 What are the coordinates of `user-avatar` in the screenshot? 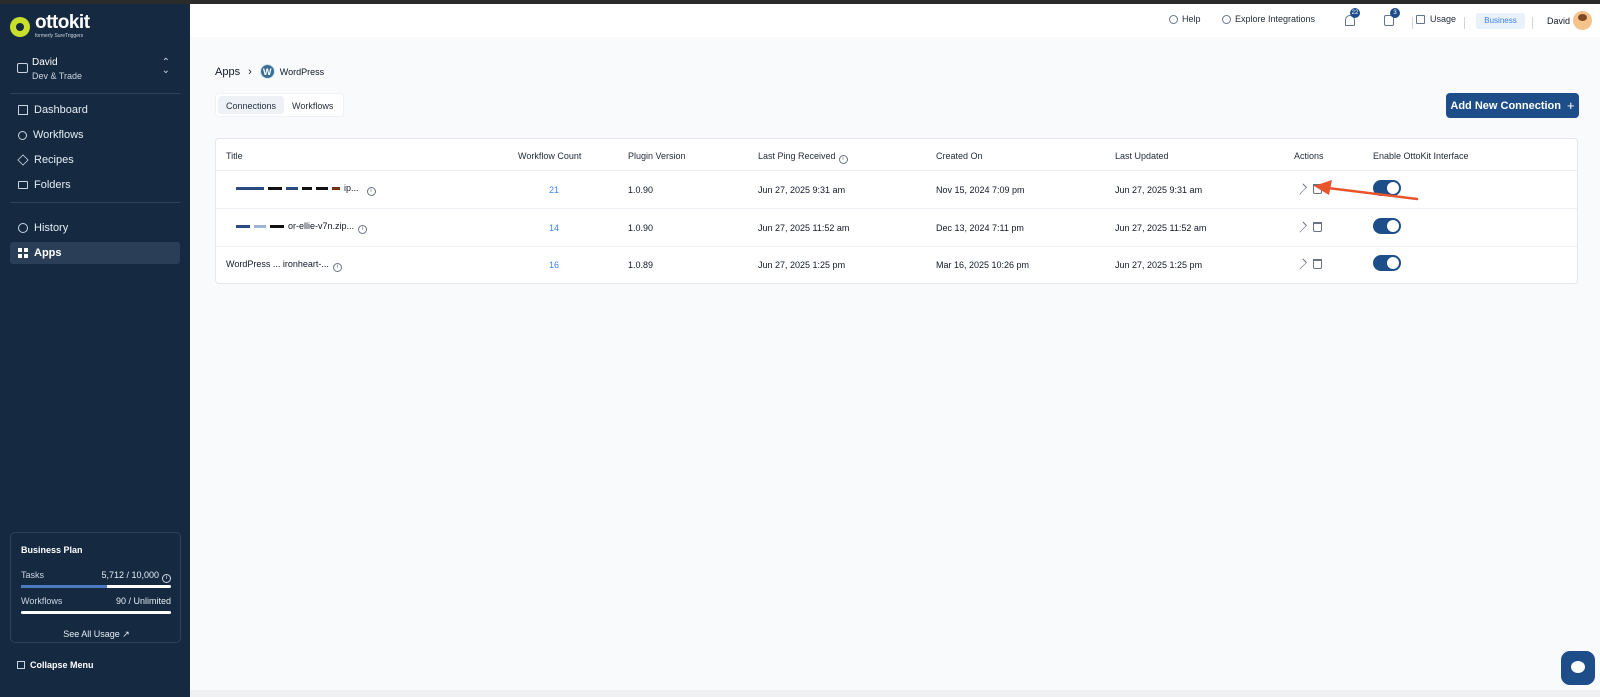 It's located at (1582, 20).